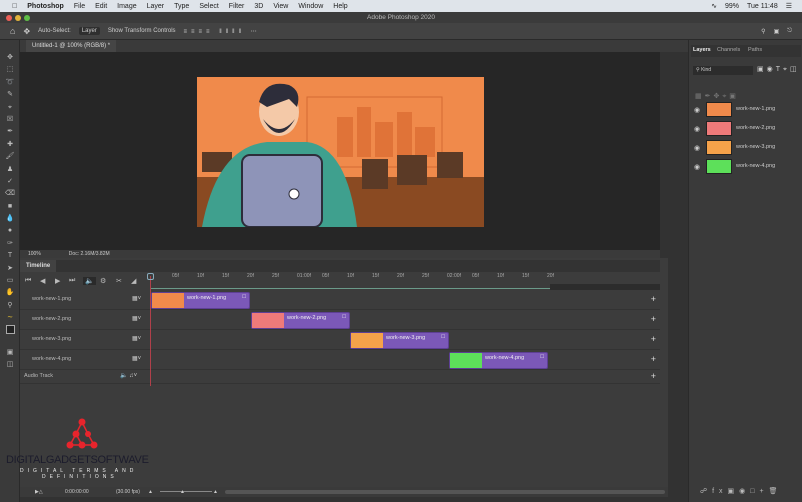 This screenshot has width=802, height=502. Describe the element at coordinates (778, 69) in the screenshot. I see `filter-icons: ▣◉T⌖◫` at that location.